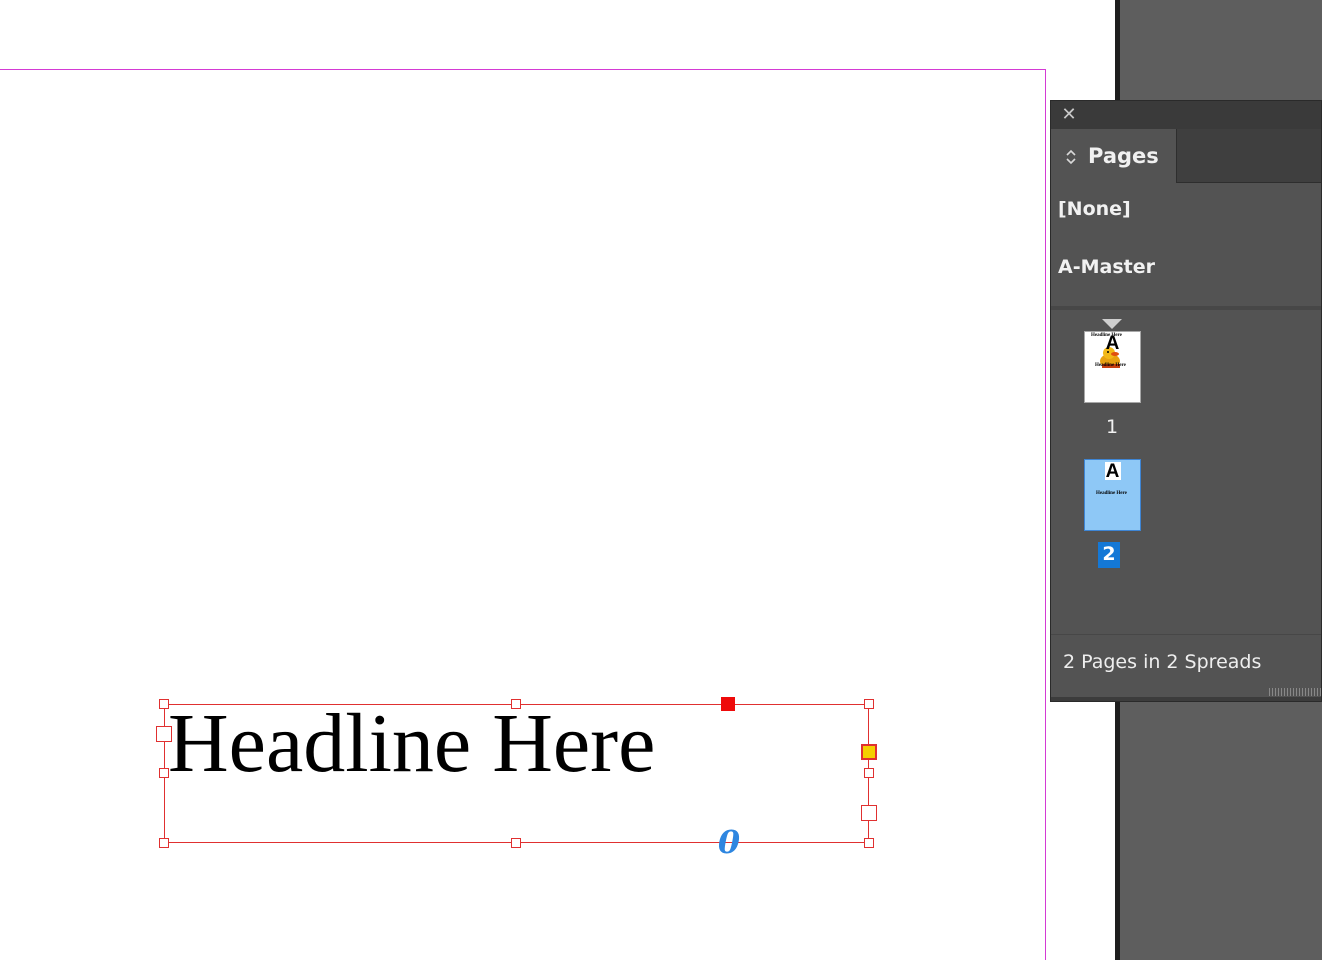  What do you see at coordinates (1109, 555) in the screenshot?
I see `page-number-2: 2` at bounding box center [1109, 555].